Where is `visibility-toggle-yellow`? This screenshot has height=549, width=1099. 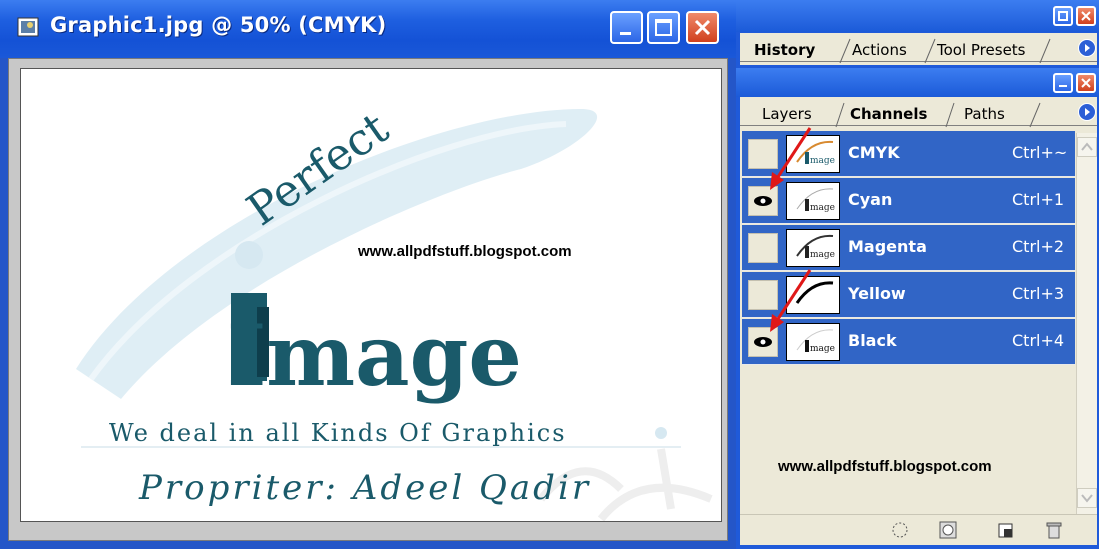 visibility-toggle-yellow is located at coordinates (763, 295).